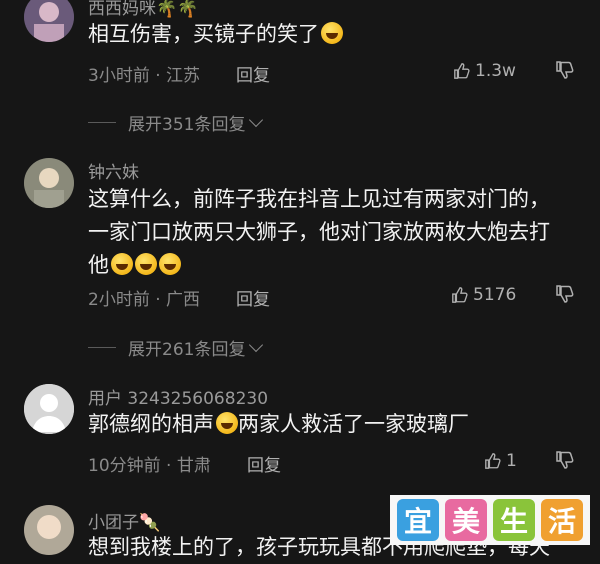  Describe the element at coordinates (227, 423) in the screenshot. I see `grinning-emoji-icon` at that location.